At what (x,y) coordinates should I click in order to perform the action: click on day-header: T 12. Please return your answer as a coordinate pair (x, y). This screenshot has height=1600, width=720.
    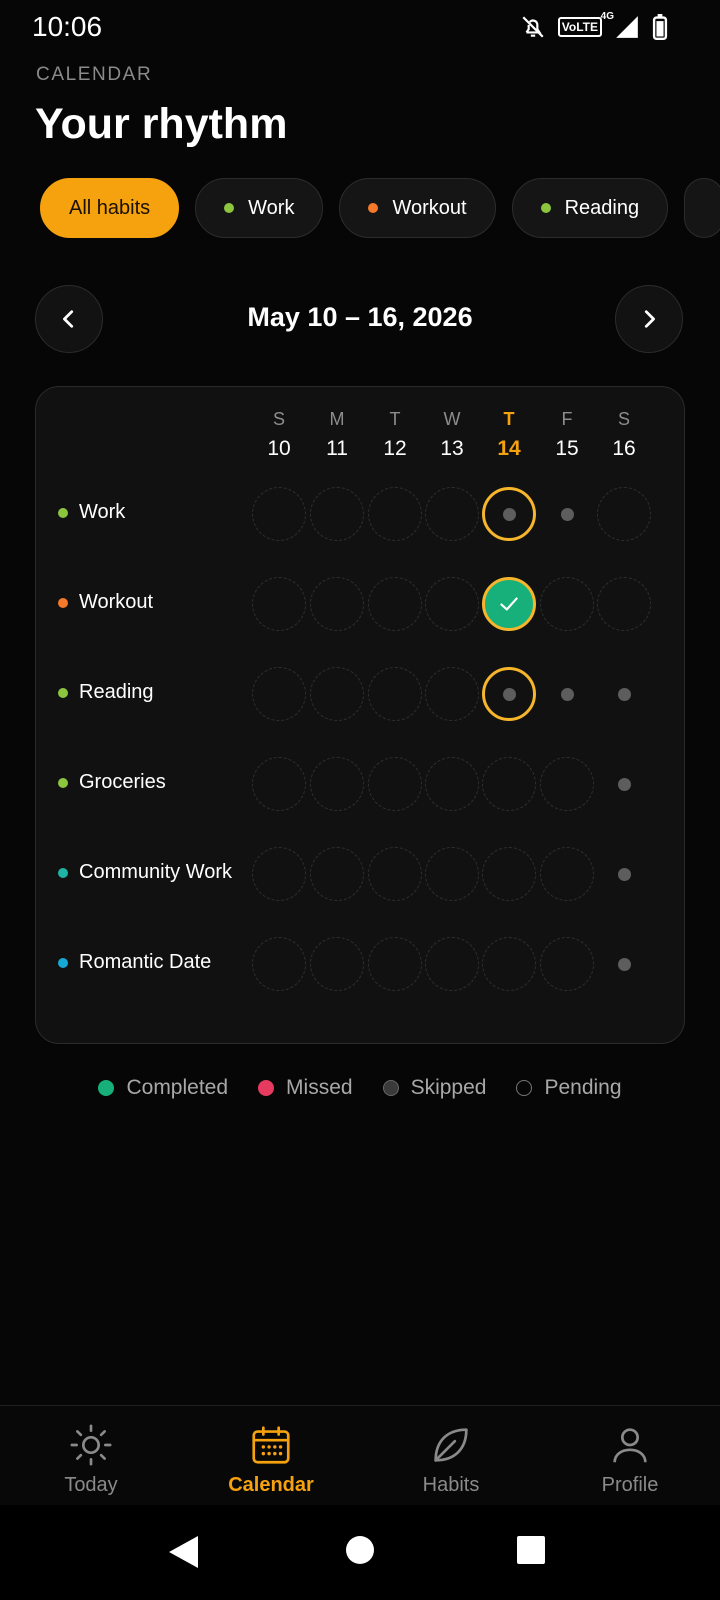
    Looking at the image, I should click on (395, 435).